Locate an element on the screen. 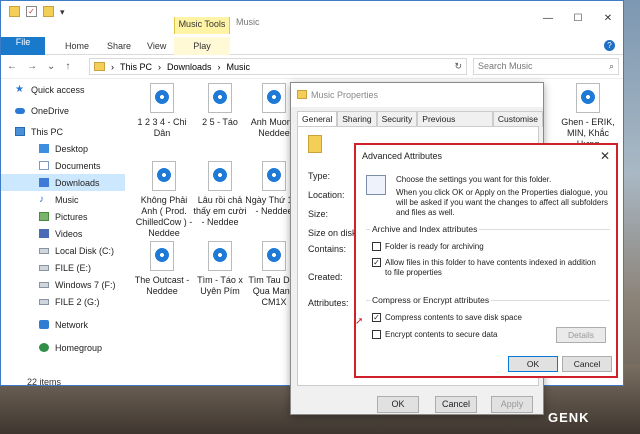 Image resolution: width=640 pixels, height=434 pixels. details-button: Details is located at coordinates (581, 335).